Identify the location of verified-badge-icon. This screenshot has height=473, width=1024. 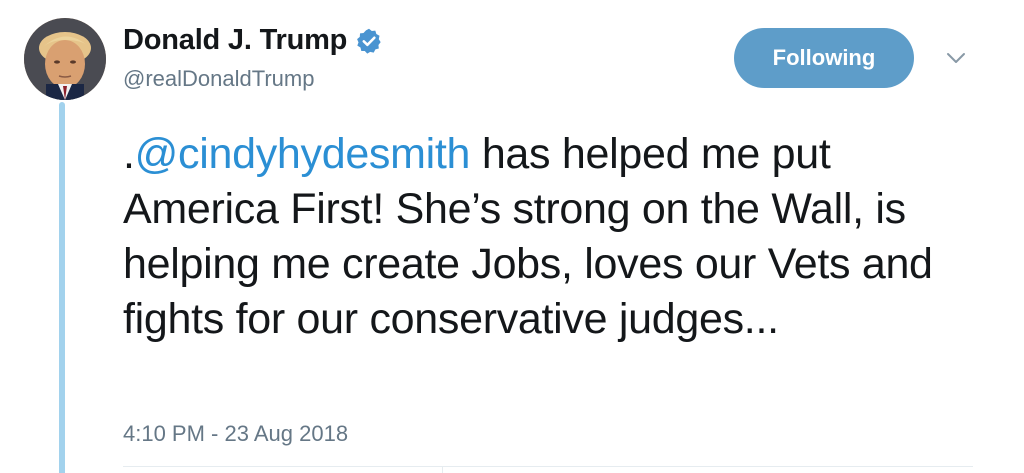
(369, 41).